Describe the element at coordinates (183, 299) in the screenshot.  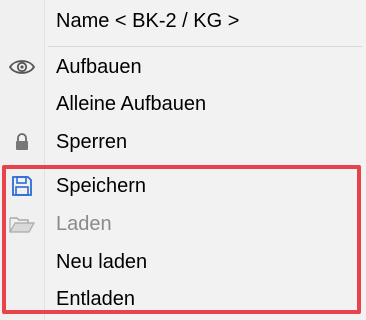
I see `menu-item-entladen: Entladen` at that location.